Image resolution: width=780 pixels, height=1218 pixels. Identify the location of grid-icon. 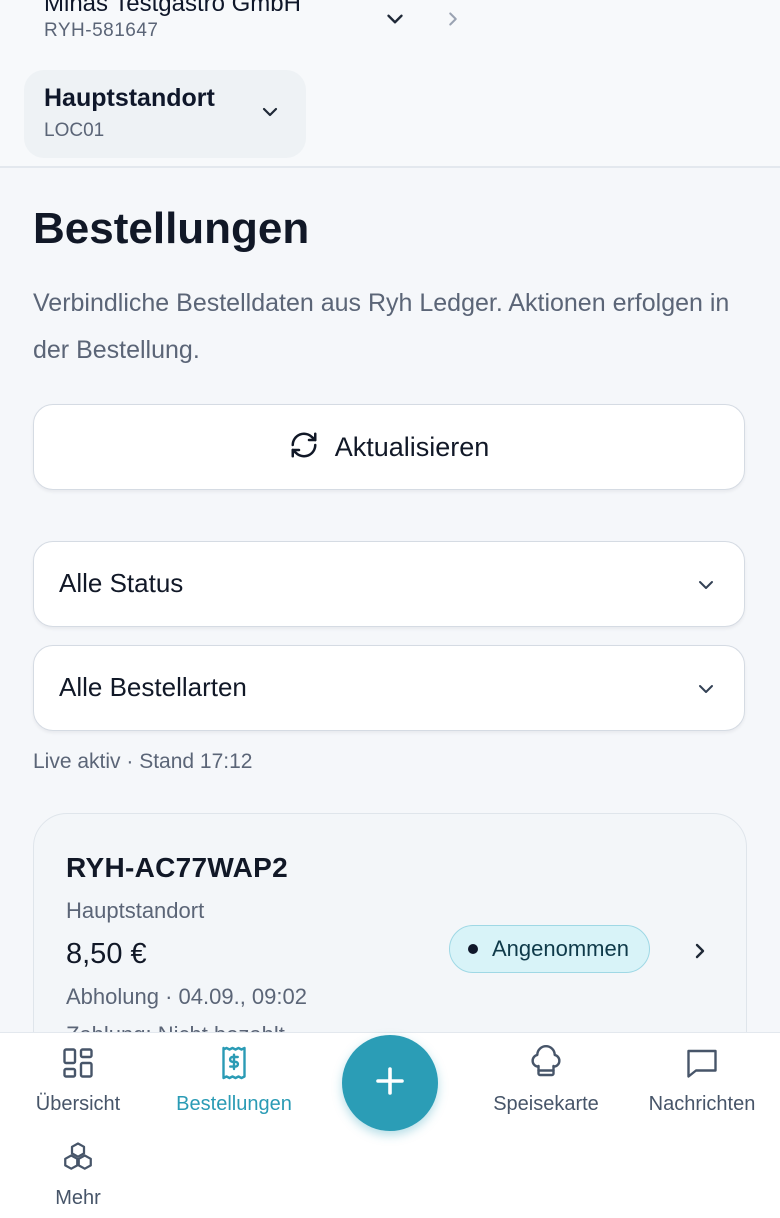
(78, 1063).